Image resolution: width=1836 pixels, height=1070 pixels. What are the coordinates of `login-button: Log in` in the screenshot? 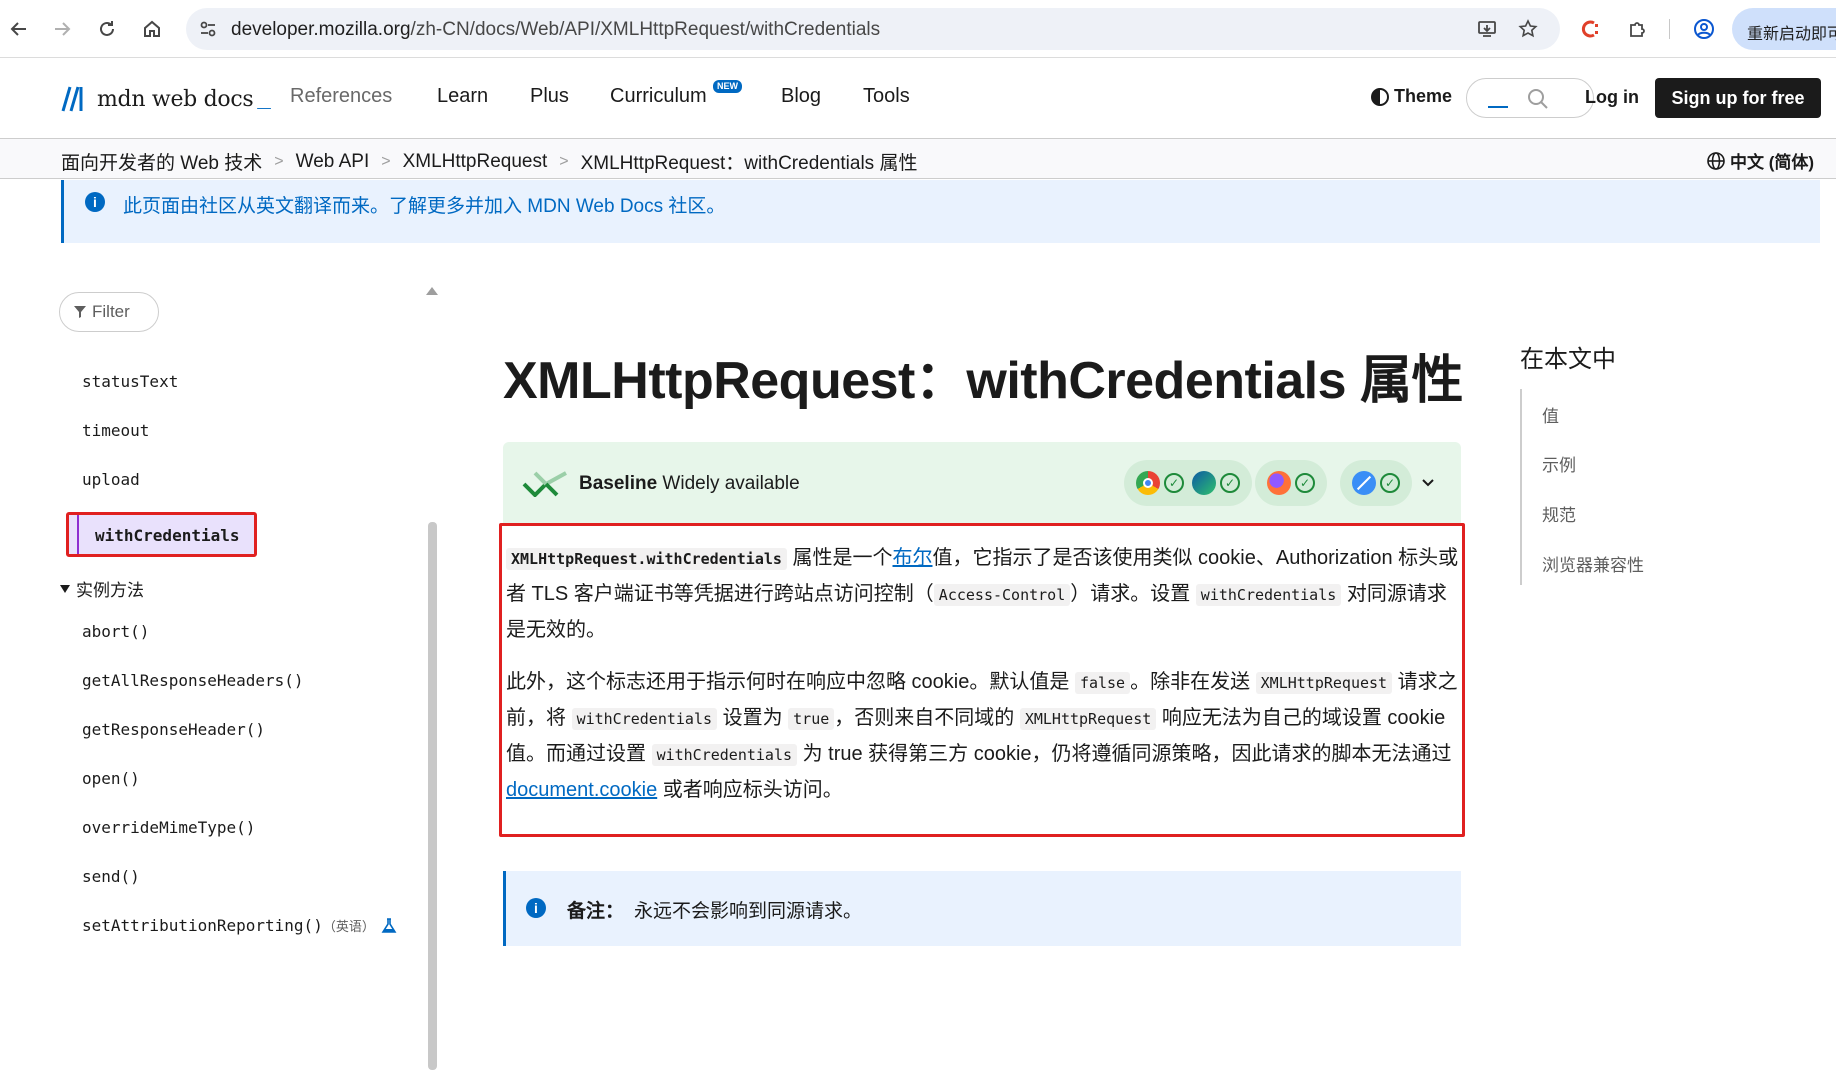 It's located at (1612, 97).